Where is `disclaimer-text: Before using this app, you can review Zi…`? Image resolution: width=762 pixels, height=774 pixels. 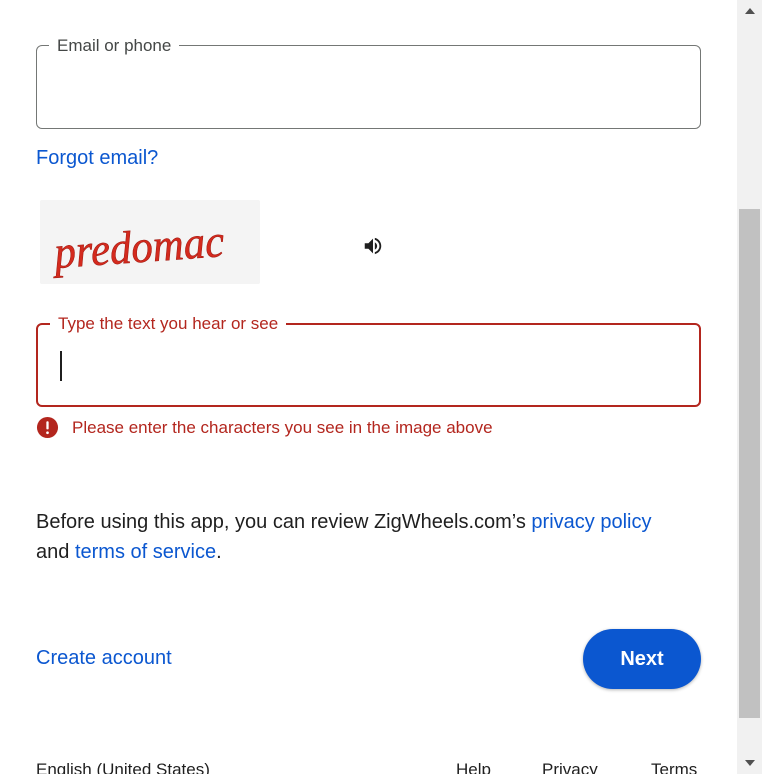
disclaimer-text: Before using this app, you can review Zi… is located at coordinates (356, 537).